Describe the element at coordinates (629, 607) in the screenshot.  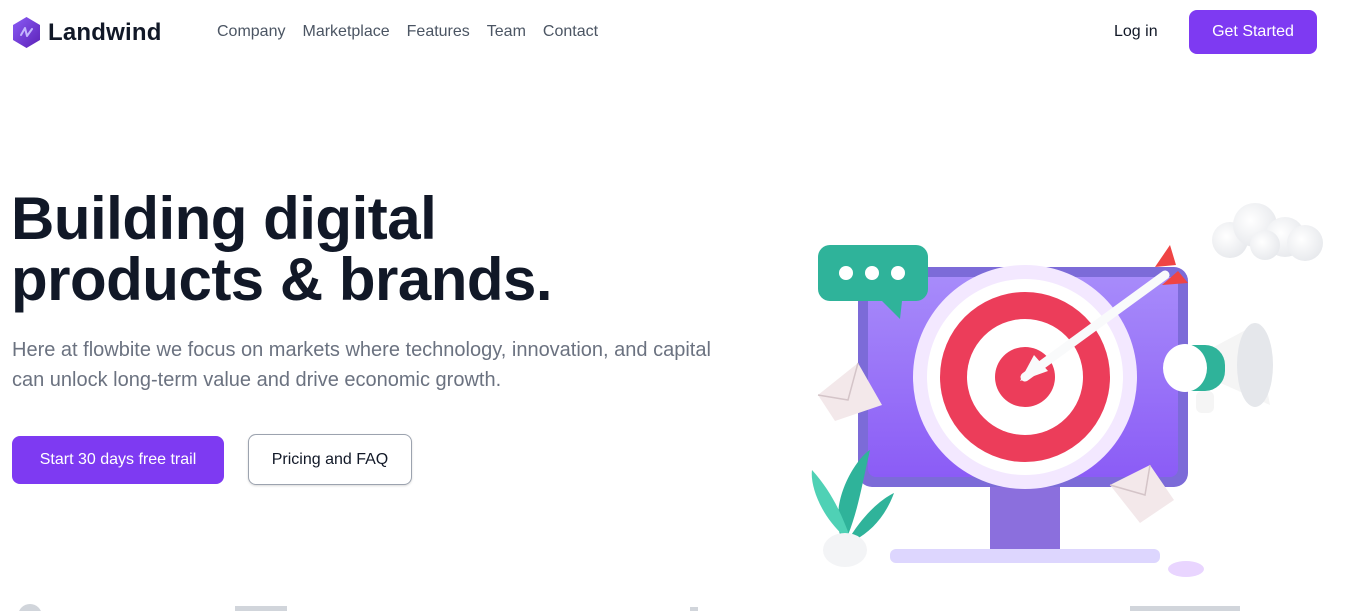
I see `next-section-peek` at that location.